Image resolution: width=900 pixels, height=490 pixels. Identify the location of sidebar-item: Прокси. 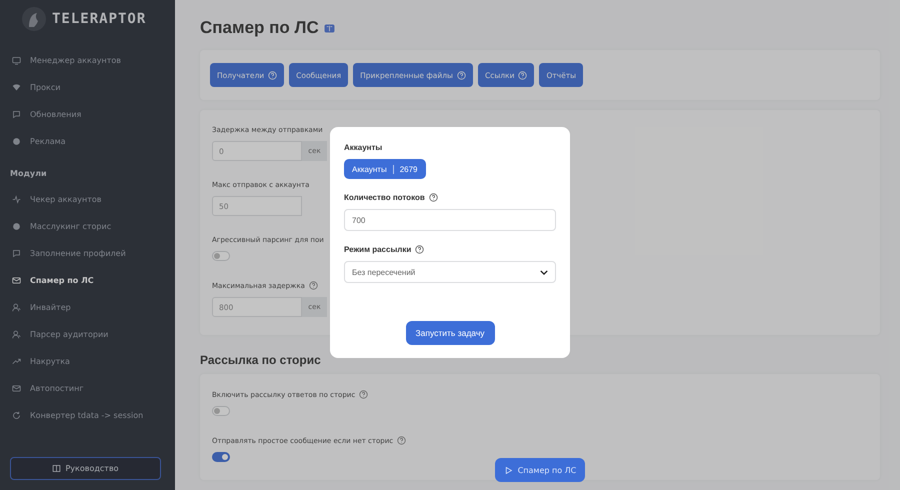
(87, 87).